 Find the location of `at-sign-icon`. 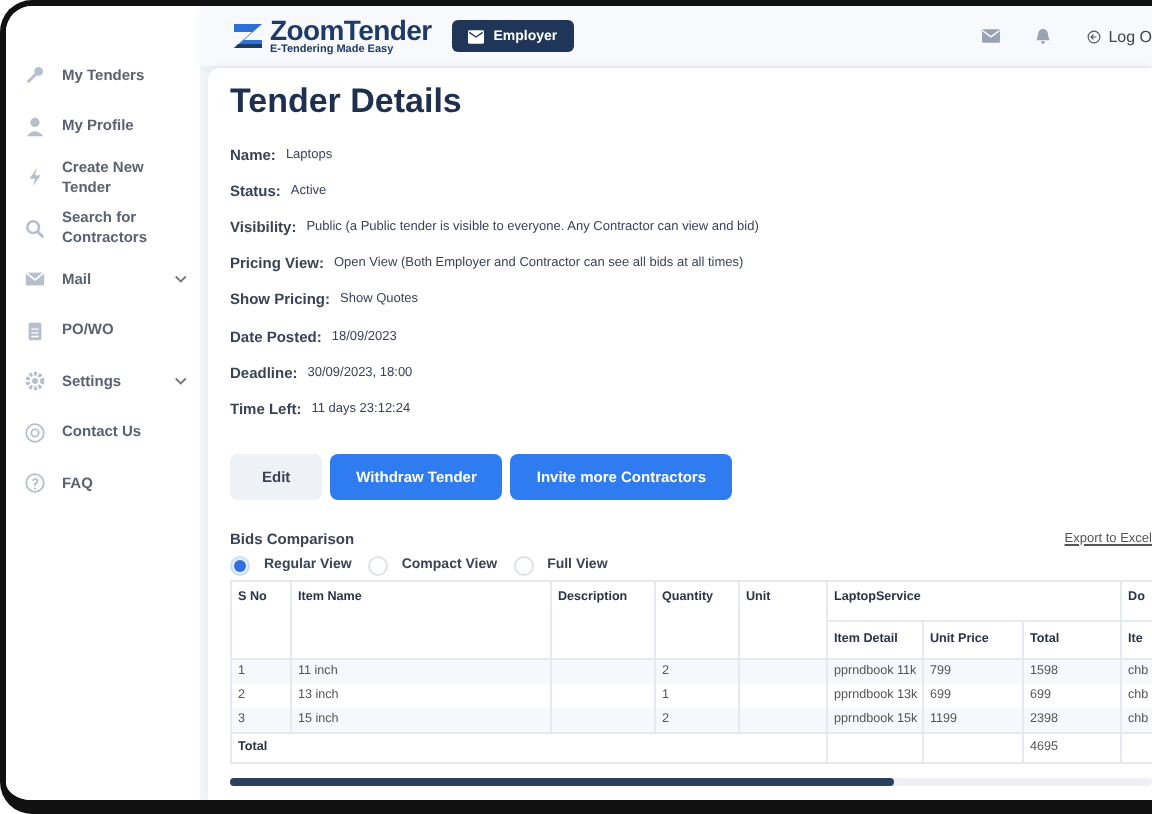

at-sign-icon is located at coordinates (35, 432).